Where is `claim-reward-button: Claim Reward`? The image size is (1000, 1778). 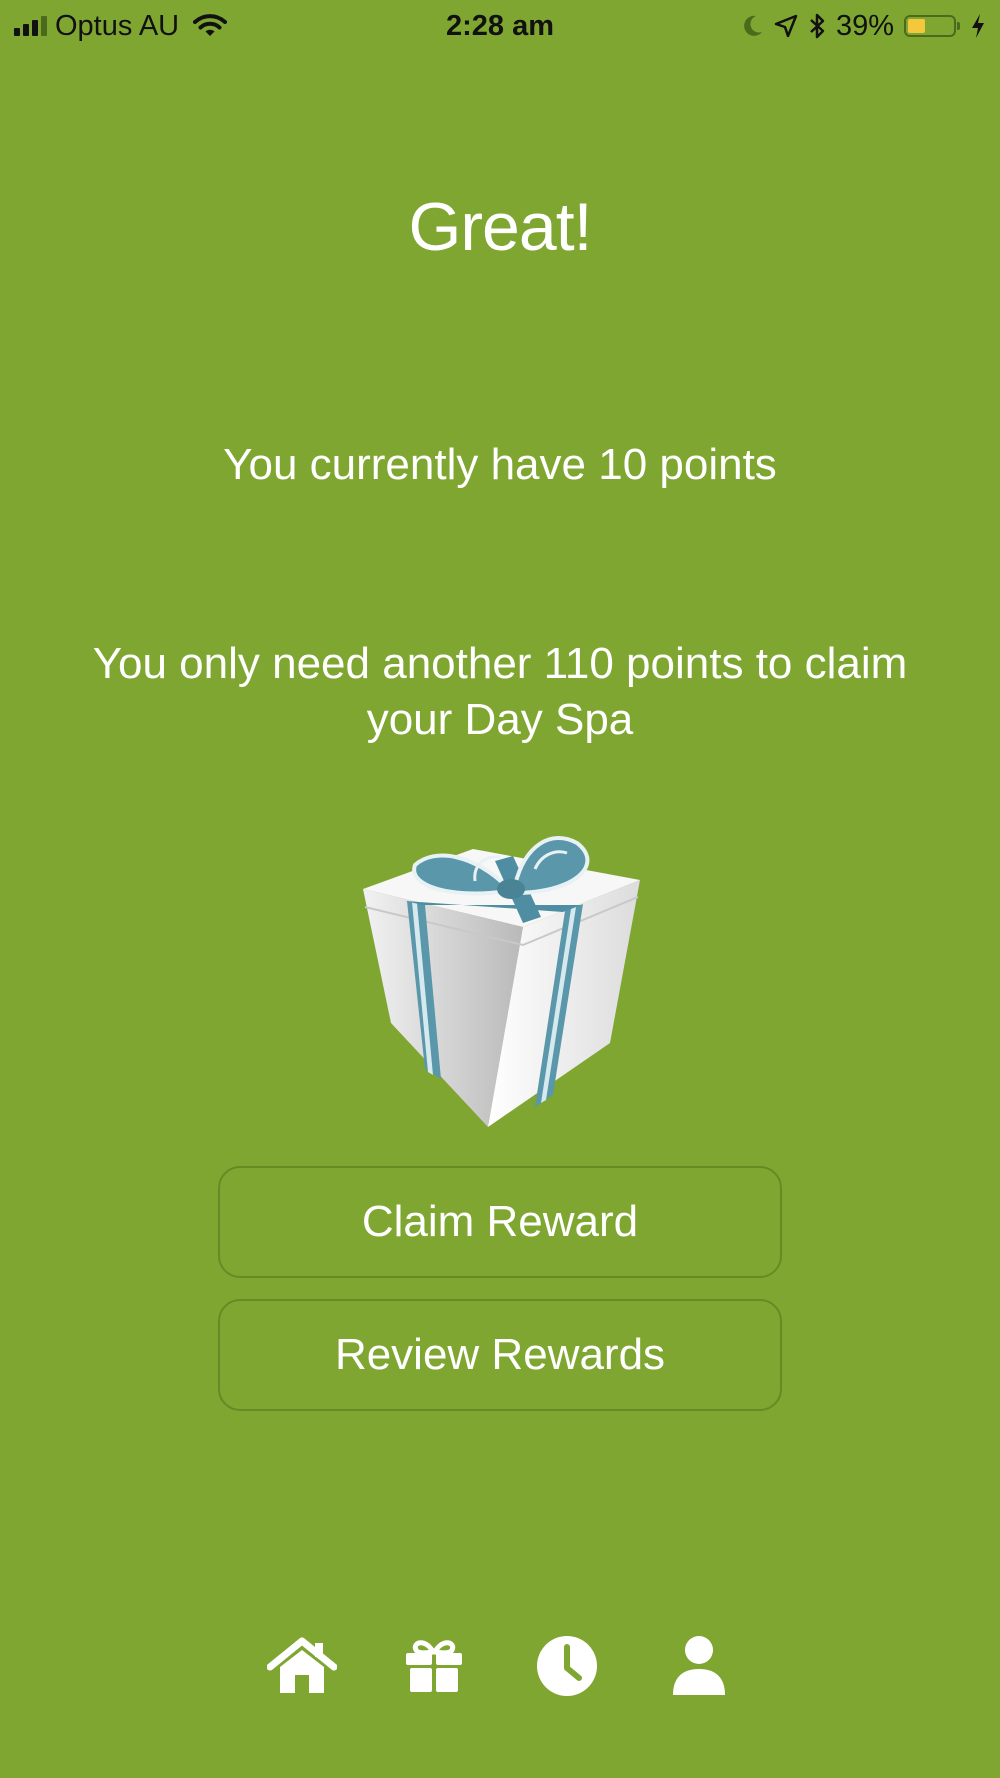
claim-reward-button: Claim Reward is located at coordinates (500, 1222).